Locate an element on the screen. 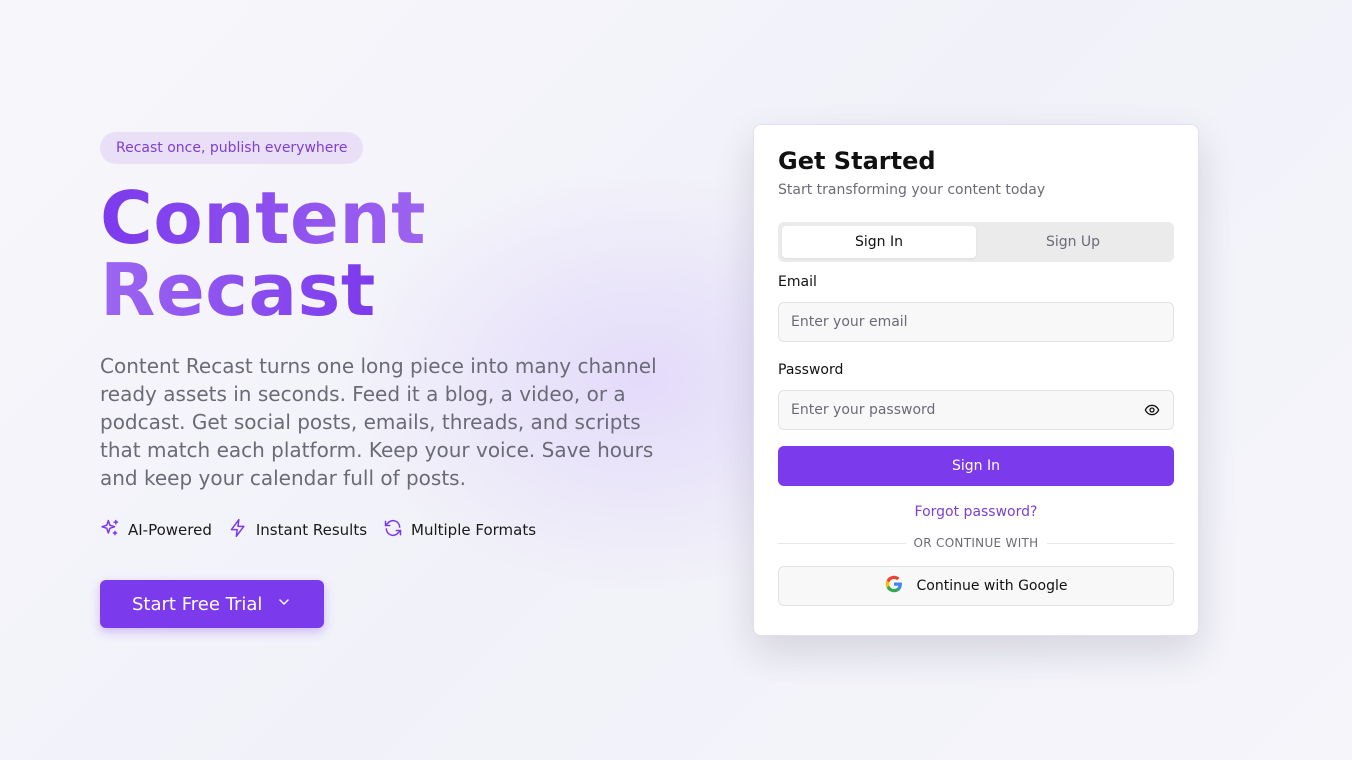 The image size is (1352, 760). feature-ai-powered: AI-Powered is located at coordinates (156, 530).